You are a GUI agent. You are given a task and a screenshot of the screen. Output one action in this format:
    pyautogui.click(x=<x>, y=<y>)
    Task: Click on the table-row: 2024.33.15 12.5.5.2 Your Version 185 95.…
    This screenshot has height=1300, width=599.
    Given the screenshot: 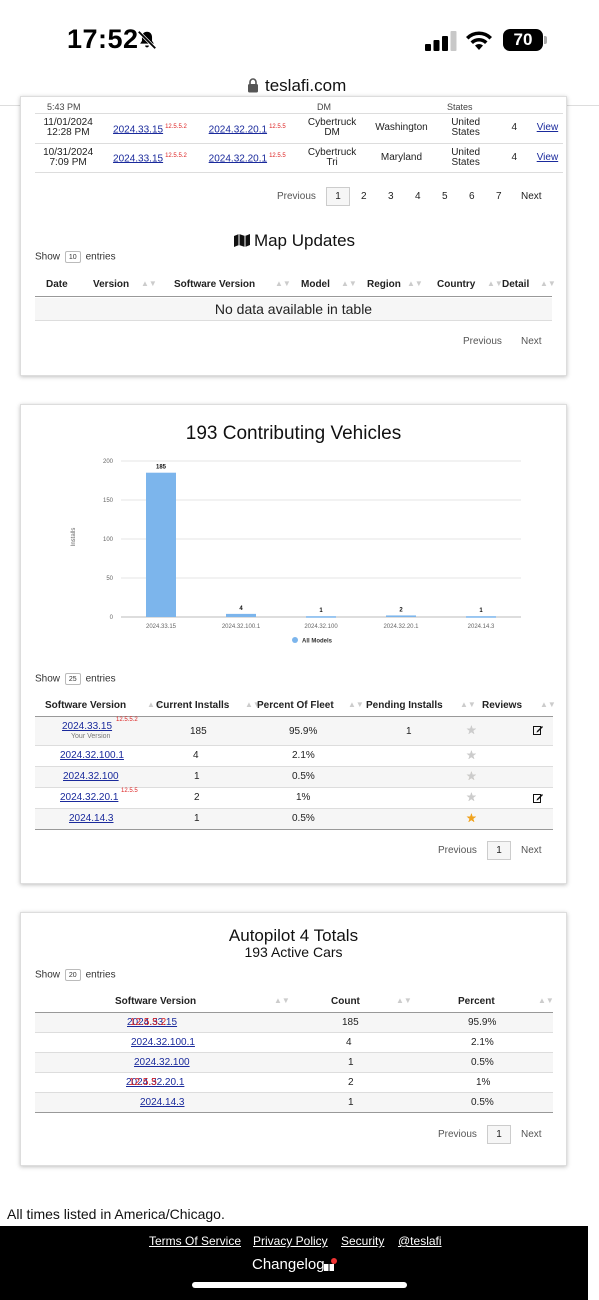 What is the action you would take?
    pyautogui.click(x=294, y=731)
    